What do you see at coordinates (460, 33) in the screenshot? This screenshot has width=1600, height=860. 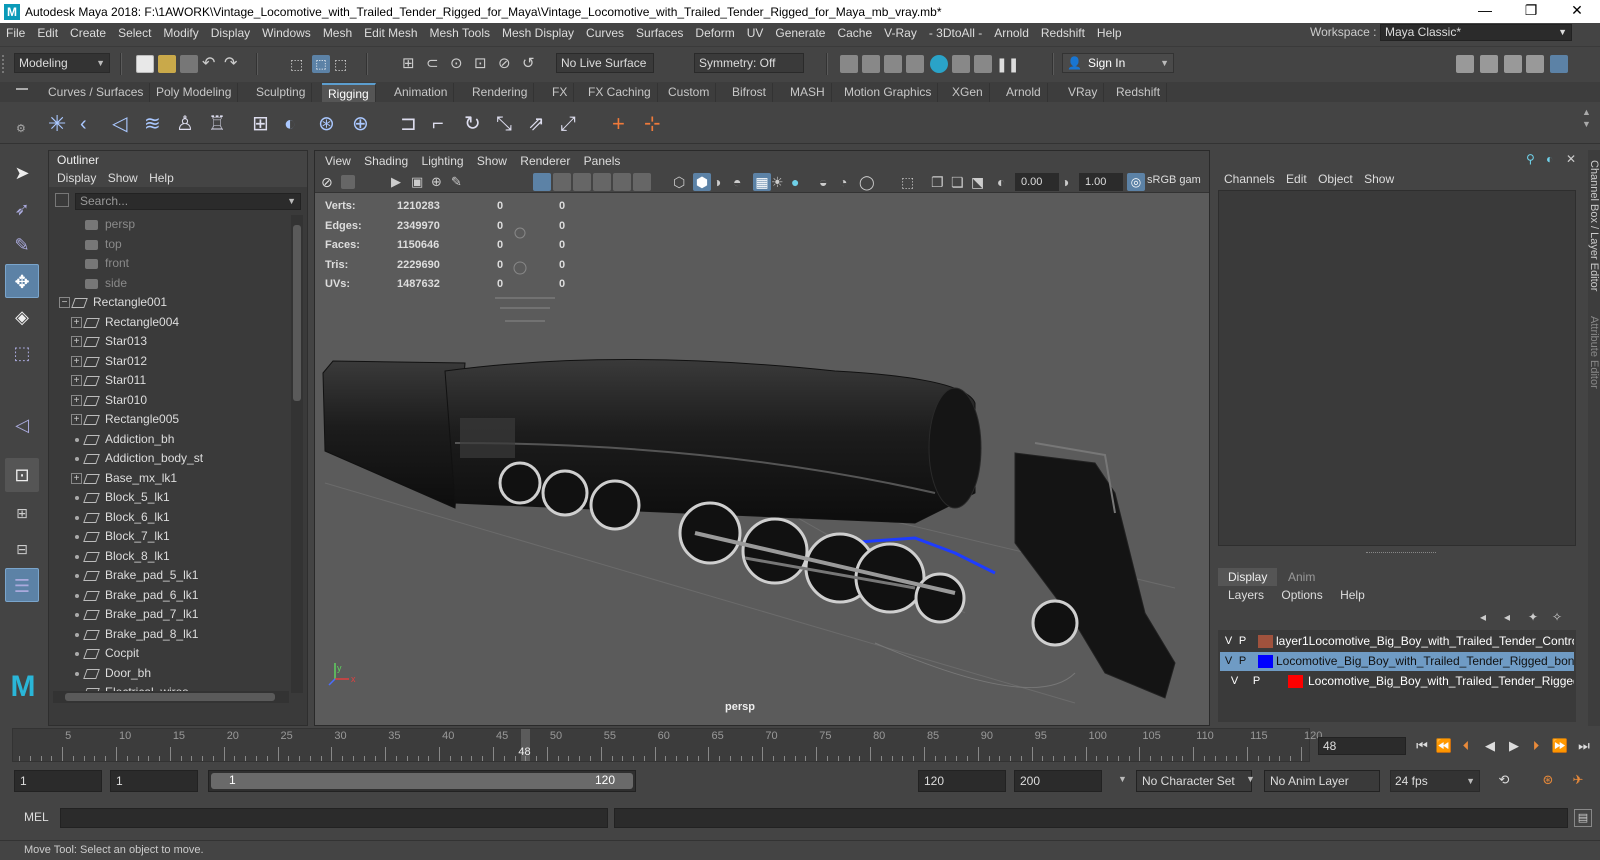 I see `menu-mesh-tools: Mesh Tools` at bounding box center [460, 33].